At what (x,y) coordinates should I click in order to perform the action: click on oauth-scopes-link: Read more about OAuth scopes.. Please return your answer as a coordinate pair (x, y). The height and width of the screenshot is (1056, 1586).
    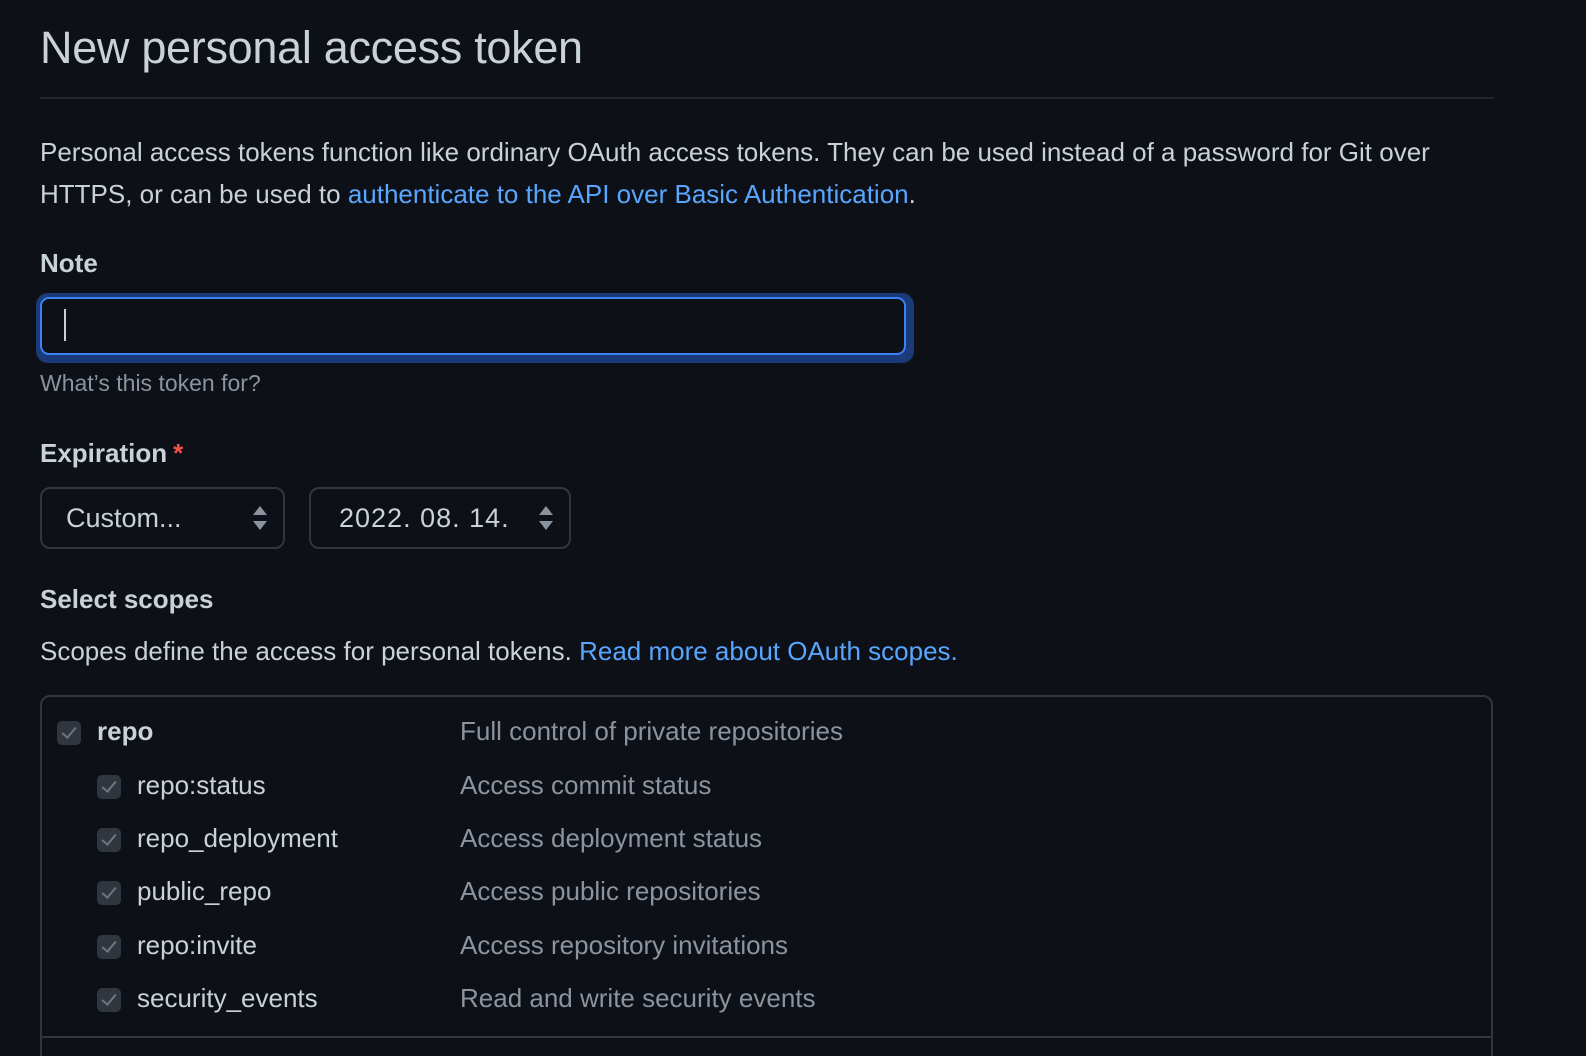
    Looking at the image, I should click on (768, 651).